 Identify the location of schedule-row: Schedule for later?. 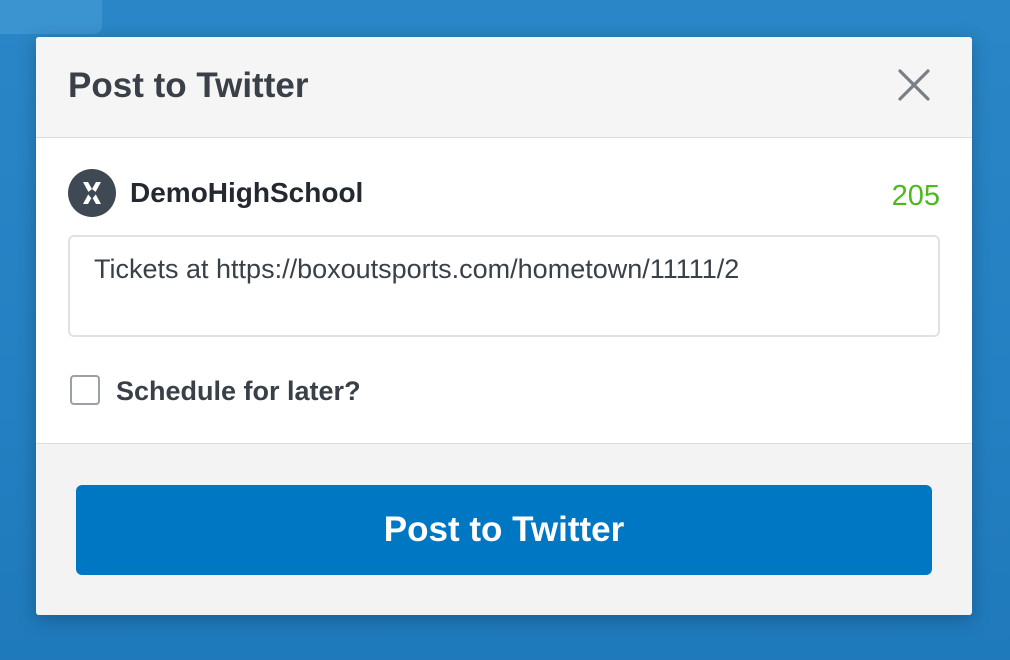
(270, 391).